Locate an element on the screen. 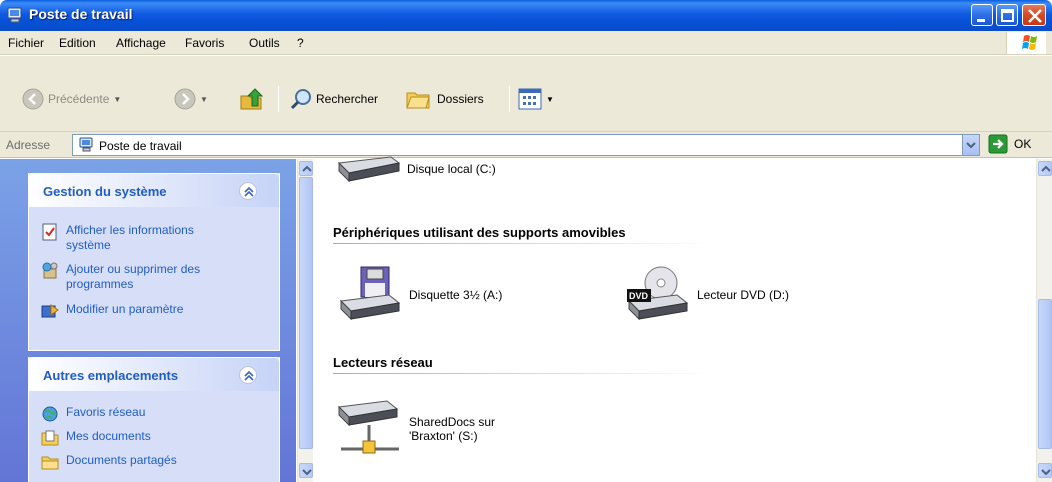 The width and height of the screenshot is (1052, 482). add-remove-programs-icon is located at coordinates (50, 270).